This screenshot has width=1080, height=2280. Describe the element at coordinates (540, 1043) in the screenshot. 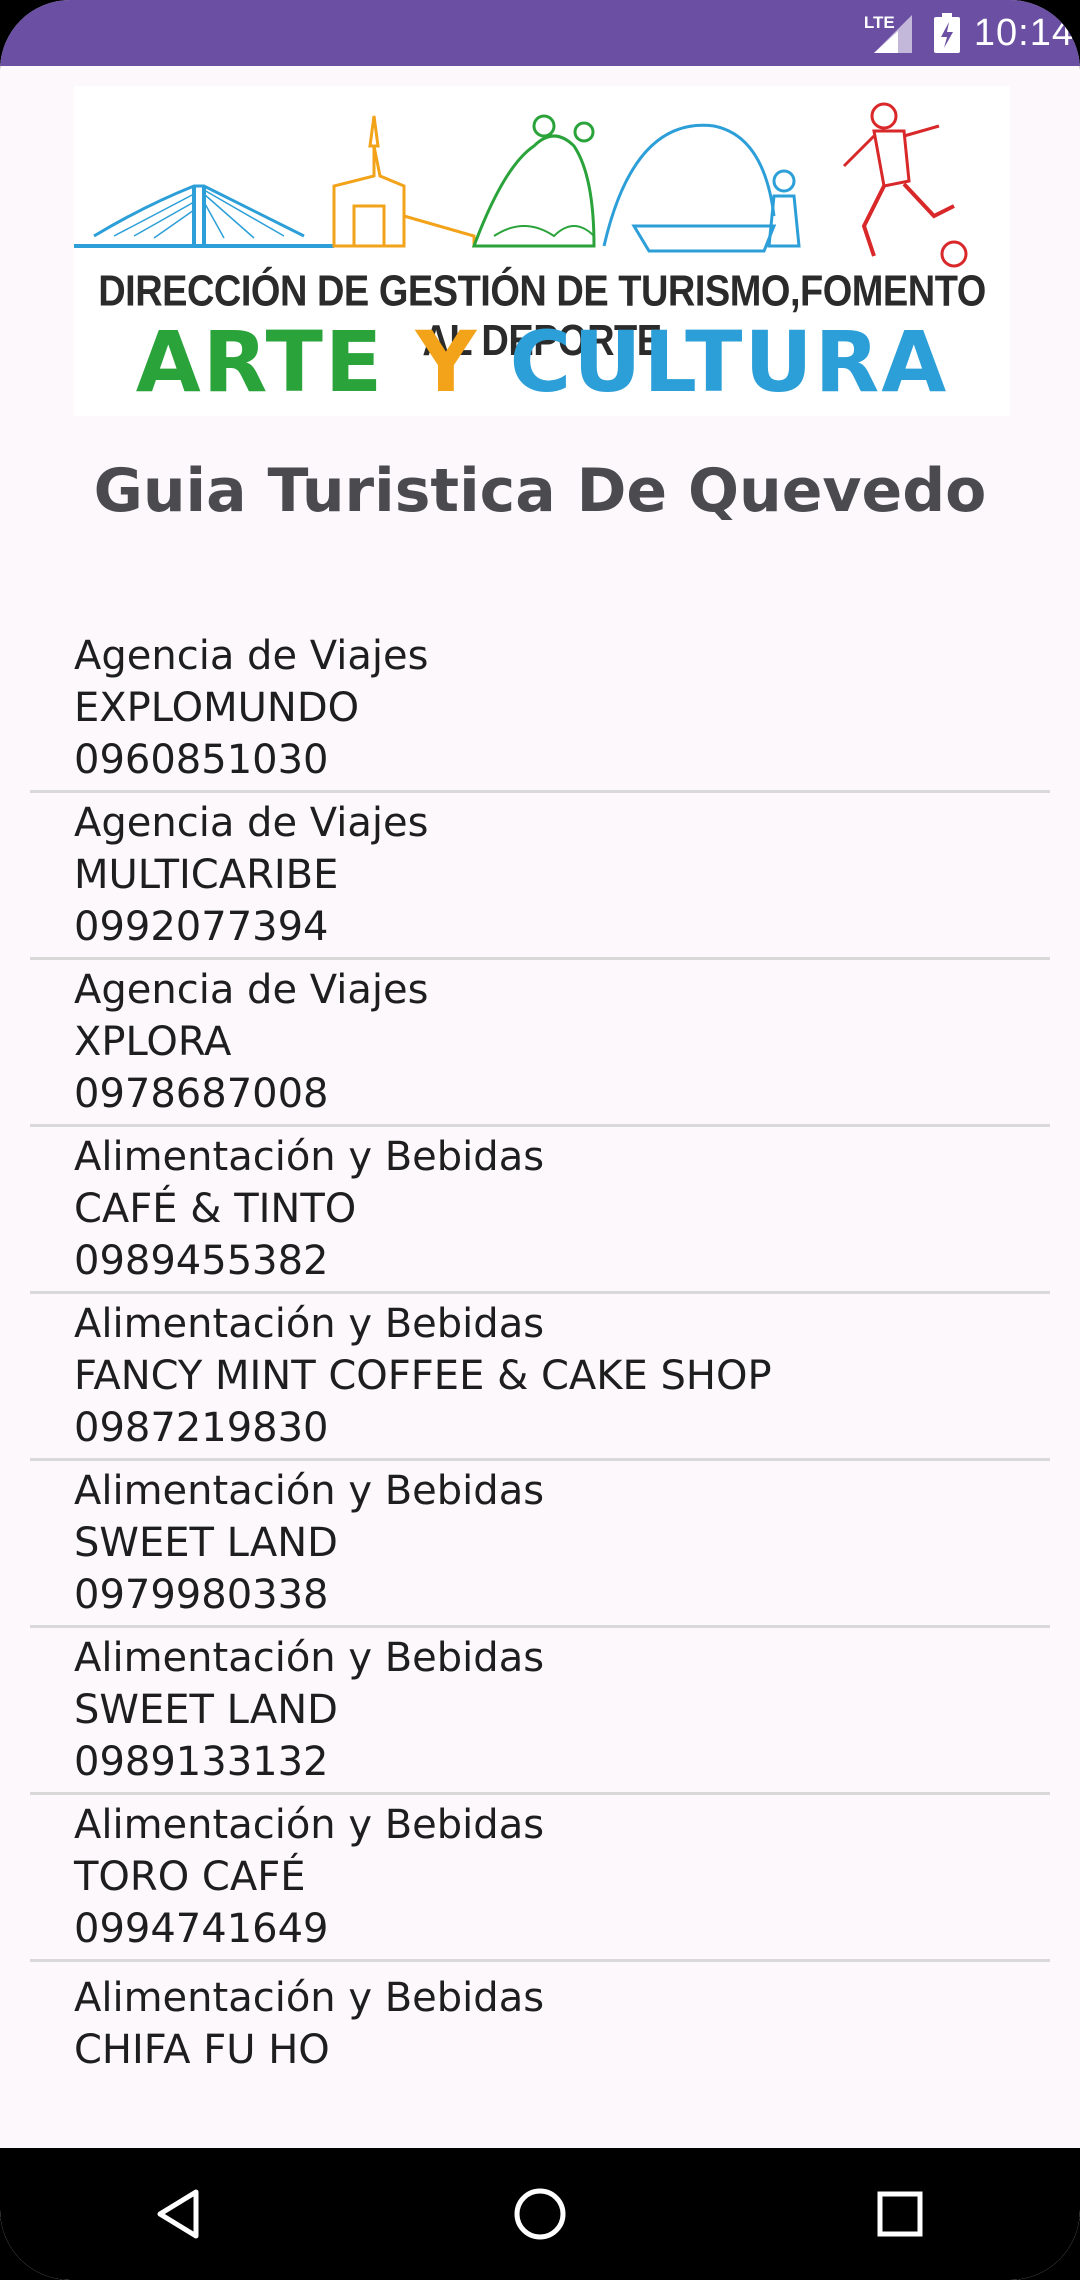

I see `list-item: Agencia de Viajes XPLORA 0978687008` at that location.